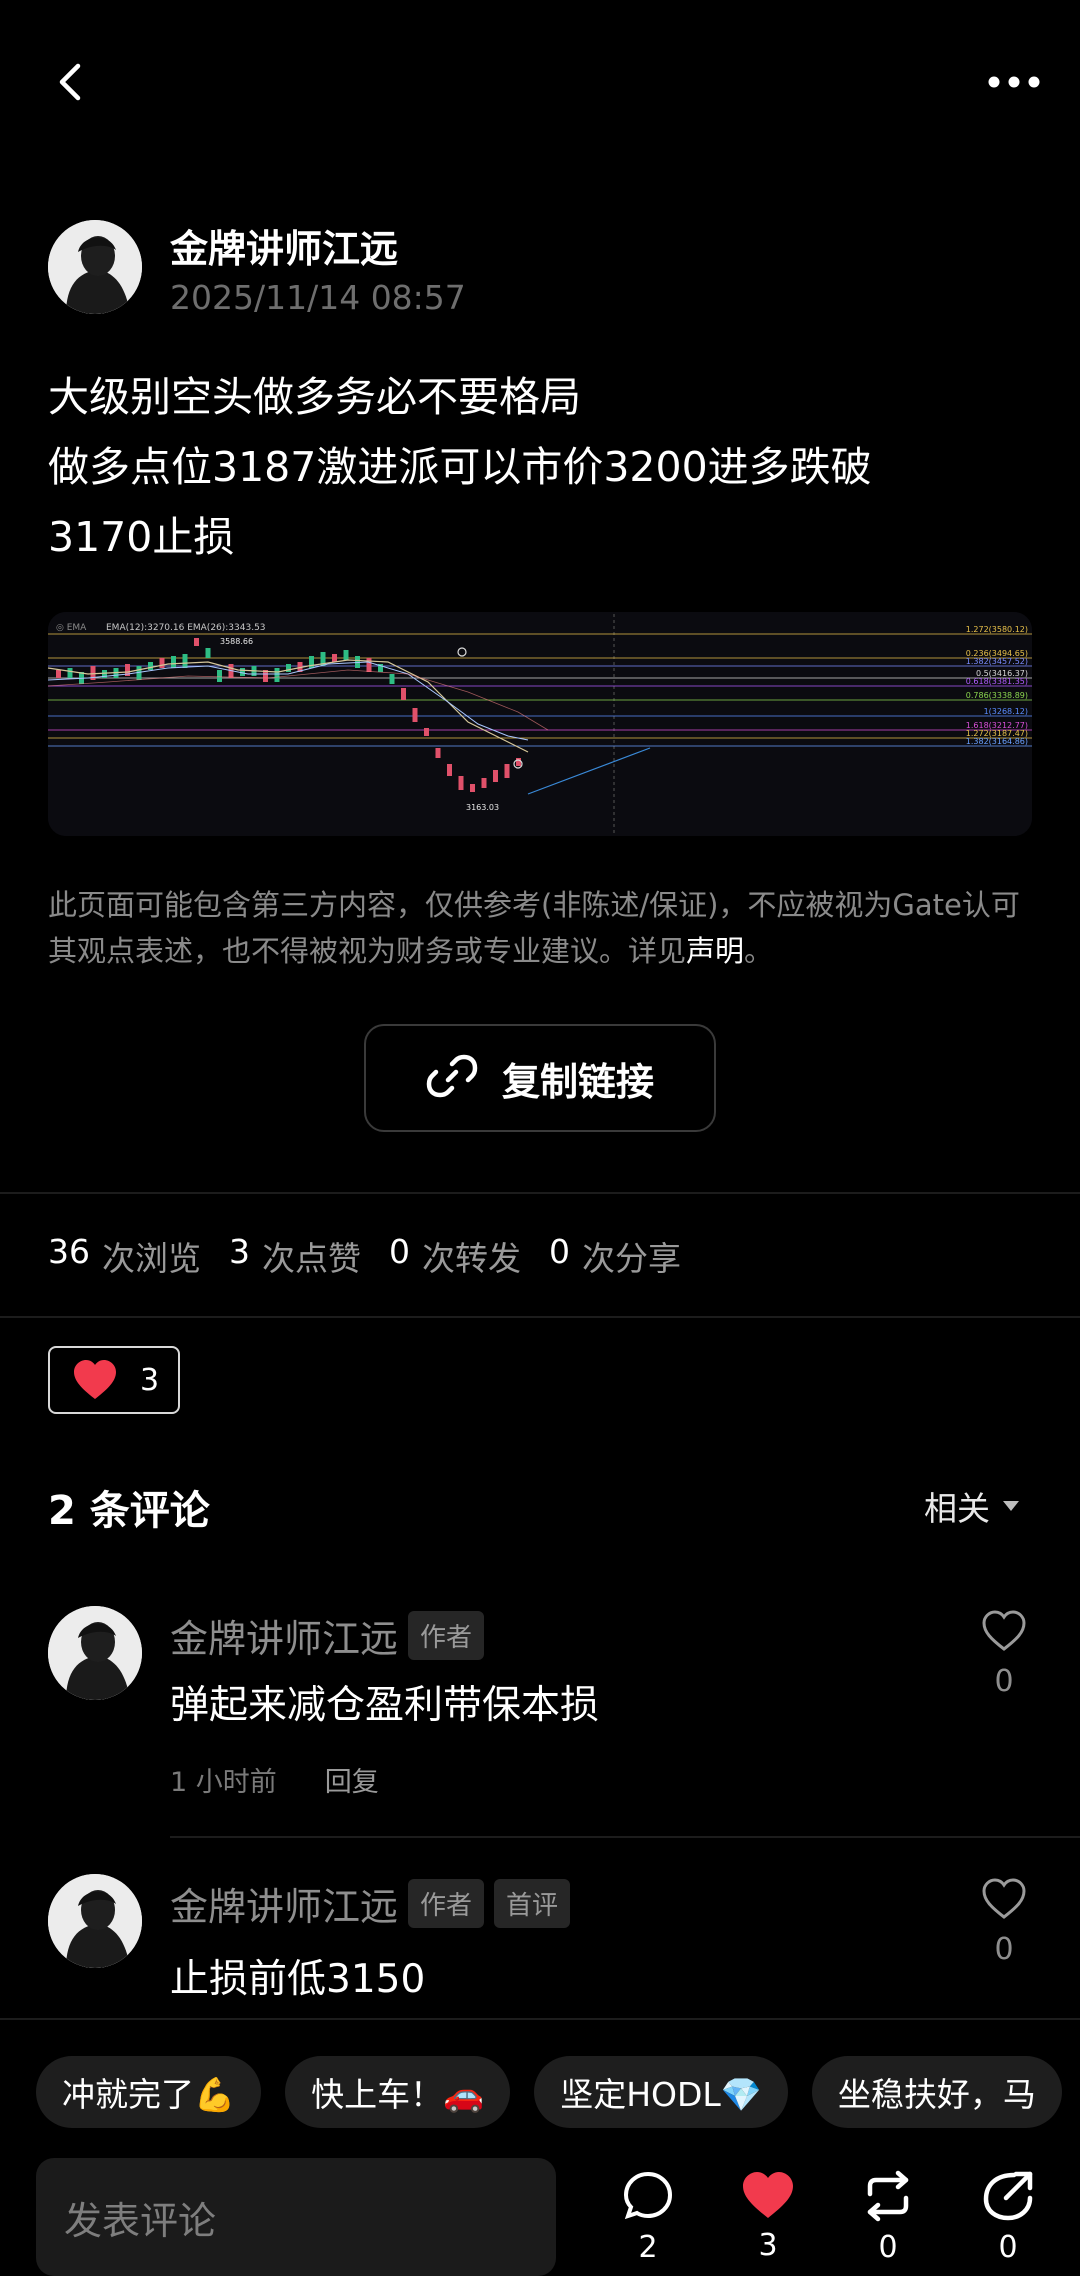 This screenshot has height=2276, width=1080. What do you see at coordinates (997, 741) in the screenshot?
I see `fib-level-label: 1.382(3164.86)` at bounding box center [997, 741].